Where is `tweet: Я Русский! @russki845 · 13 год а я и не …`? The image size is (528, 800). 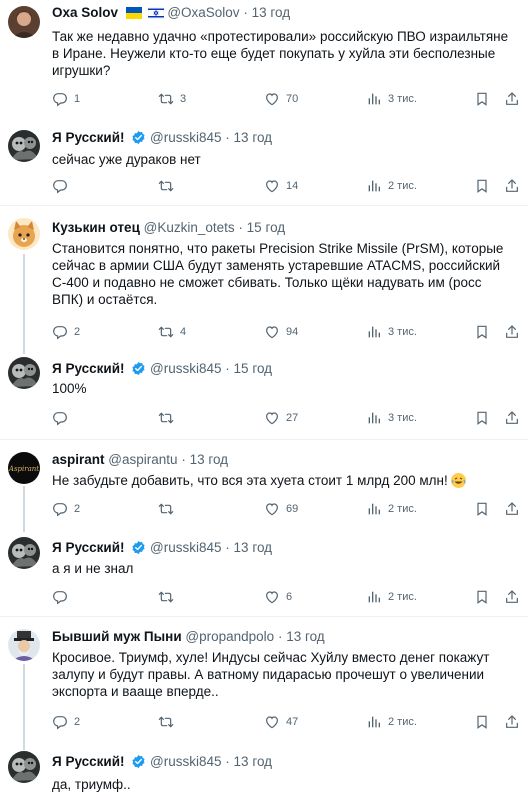
tweet: Я Русский! @russki845 · 13 год а я и не … is located at coordinates (264, 571).